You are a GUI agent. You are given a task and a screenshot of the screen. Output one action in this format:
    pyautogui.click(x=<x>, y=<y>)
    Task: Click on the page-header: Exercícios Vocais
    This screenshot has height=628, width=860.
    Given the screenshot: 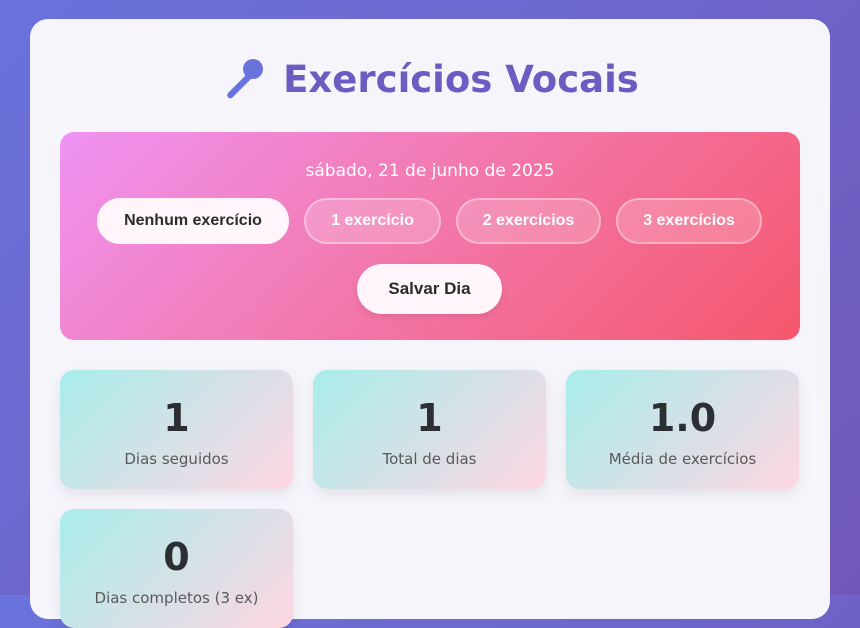 What is the action you would take?
    pyautogui.click(x=430, y=79)
    